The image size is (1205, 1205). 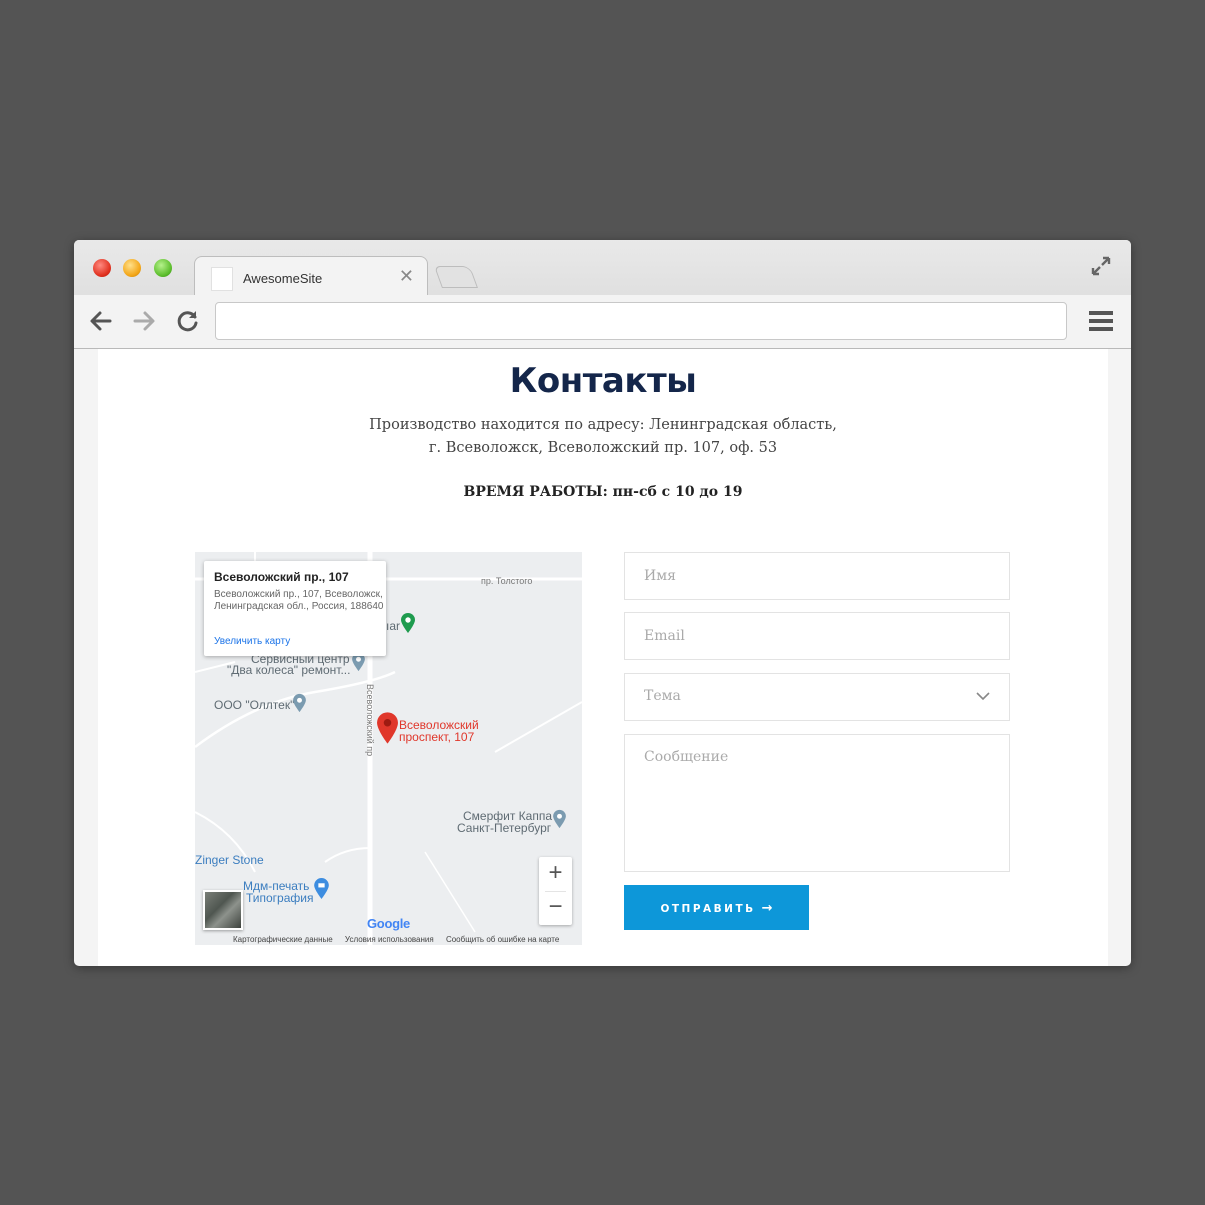 I want to click on browser-chrome: AwesomeSite ✕, so click(x=602, y=294).